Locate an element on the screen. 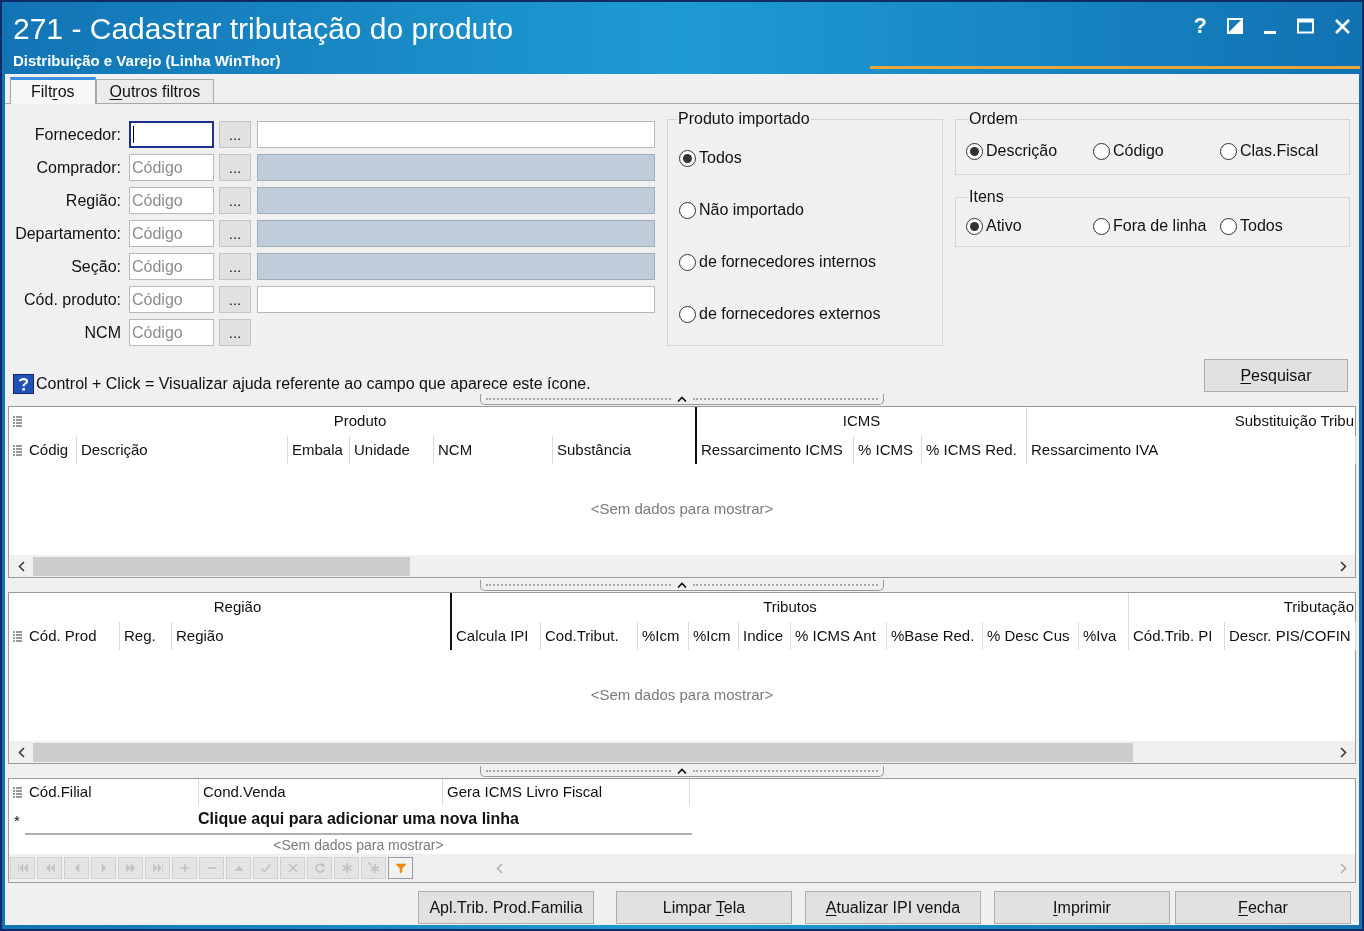  radio-label: Descrição is located at coordinates (1022, 151).